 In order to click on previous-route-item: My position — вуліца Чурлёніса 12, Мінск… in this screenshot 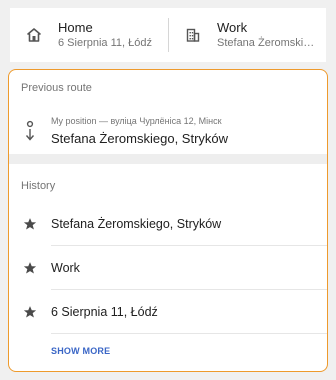, I will do `click(168, 131)`.